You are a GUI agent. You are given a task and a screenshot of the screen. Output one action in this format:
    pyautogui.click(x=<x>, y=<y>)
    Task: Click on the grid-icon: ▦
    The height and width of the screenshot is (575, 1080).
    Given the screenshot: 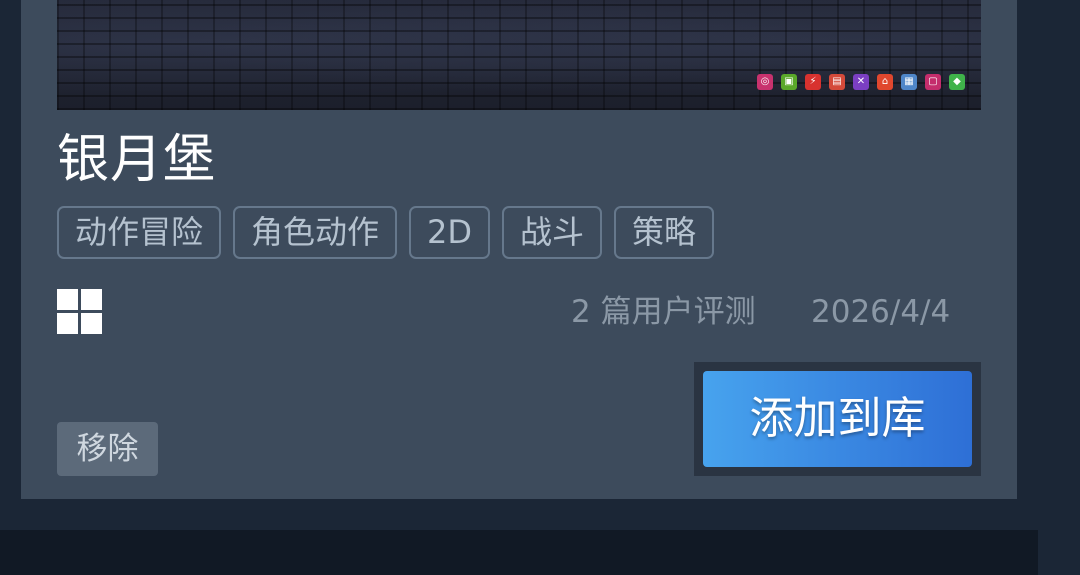 What is the action you would take?
    pyautogui.click(x=909, y=82)
    